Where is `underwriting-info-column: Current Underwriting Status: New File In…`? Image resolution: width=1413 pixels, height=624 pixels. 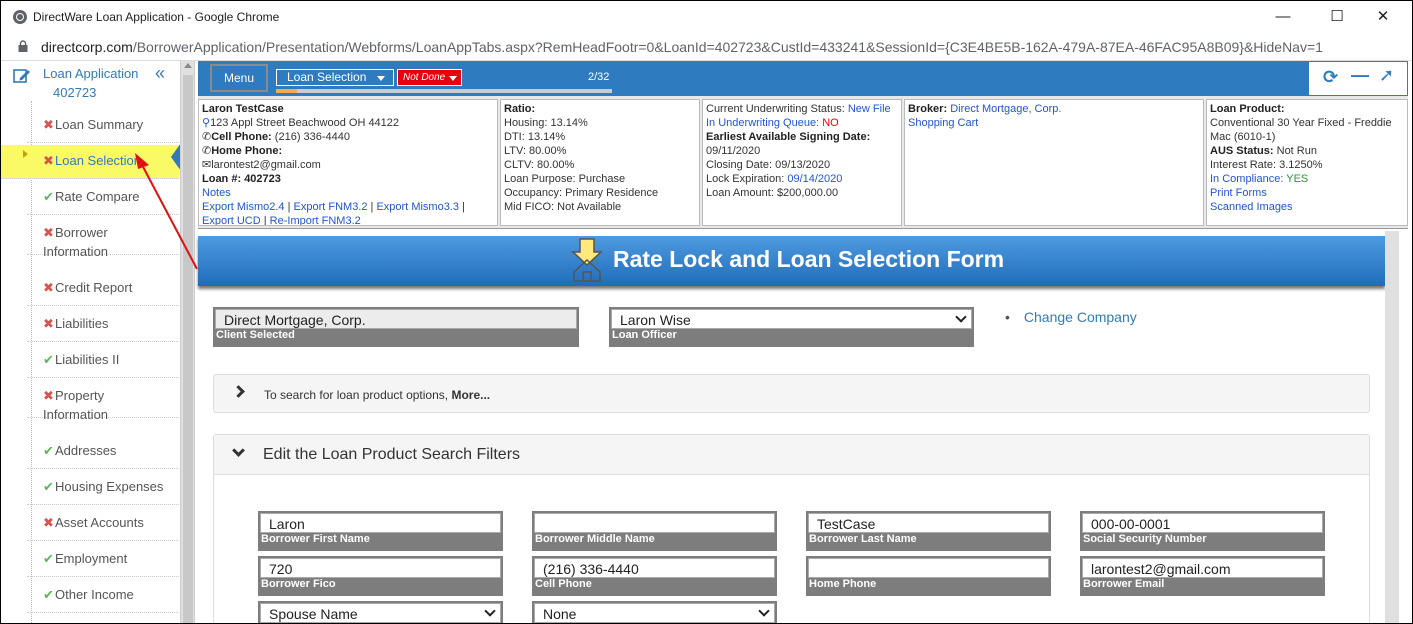 underwriting-info-column: Current Underwriting Status: New File In… is located at coordinates (802, 162).